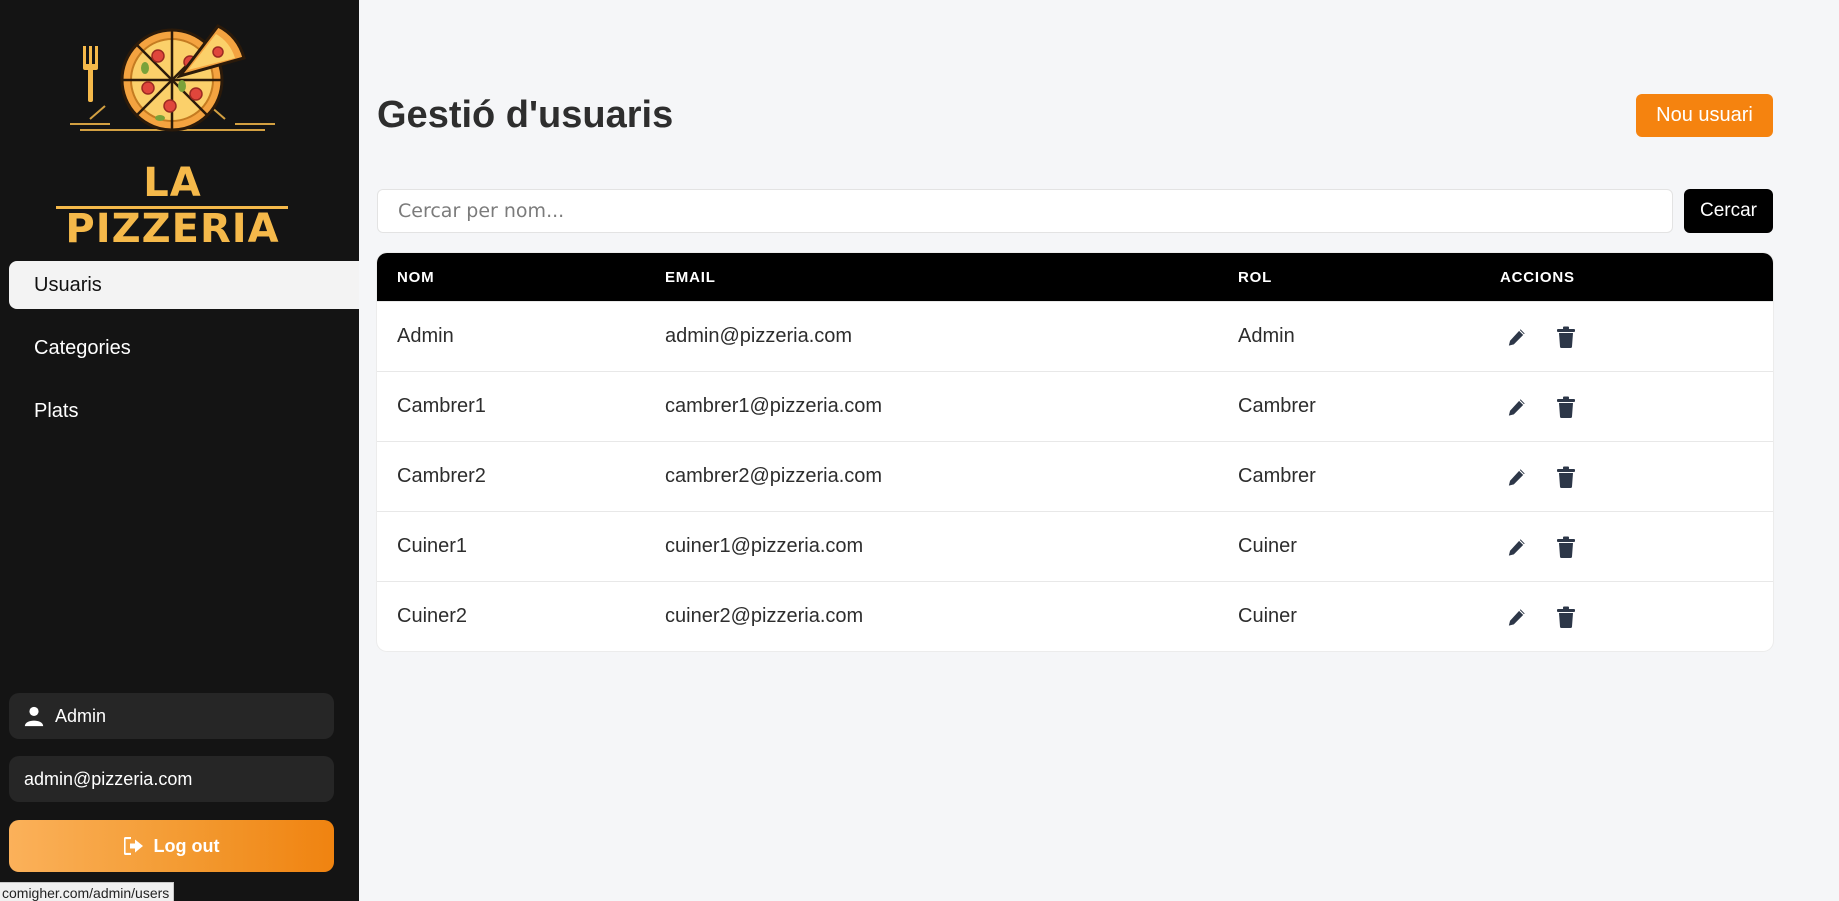  What do you see at coordinates (1075, 616) in the screenshot?
I see `table-row: Cuiner2 cuiner2@pizzeria.com Cuiner` at bounding box center [1075, 616].